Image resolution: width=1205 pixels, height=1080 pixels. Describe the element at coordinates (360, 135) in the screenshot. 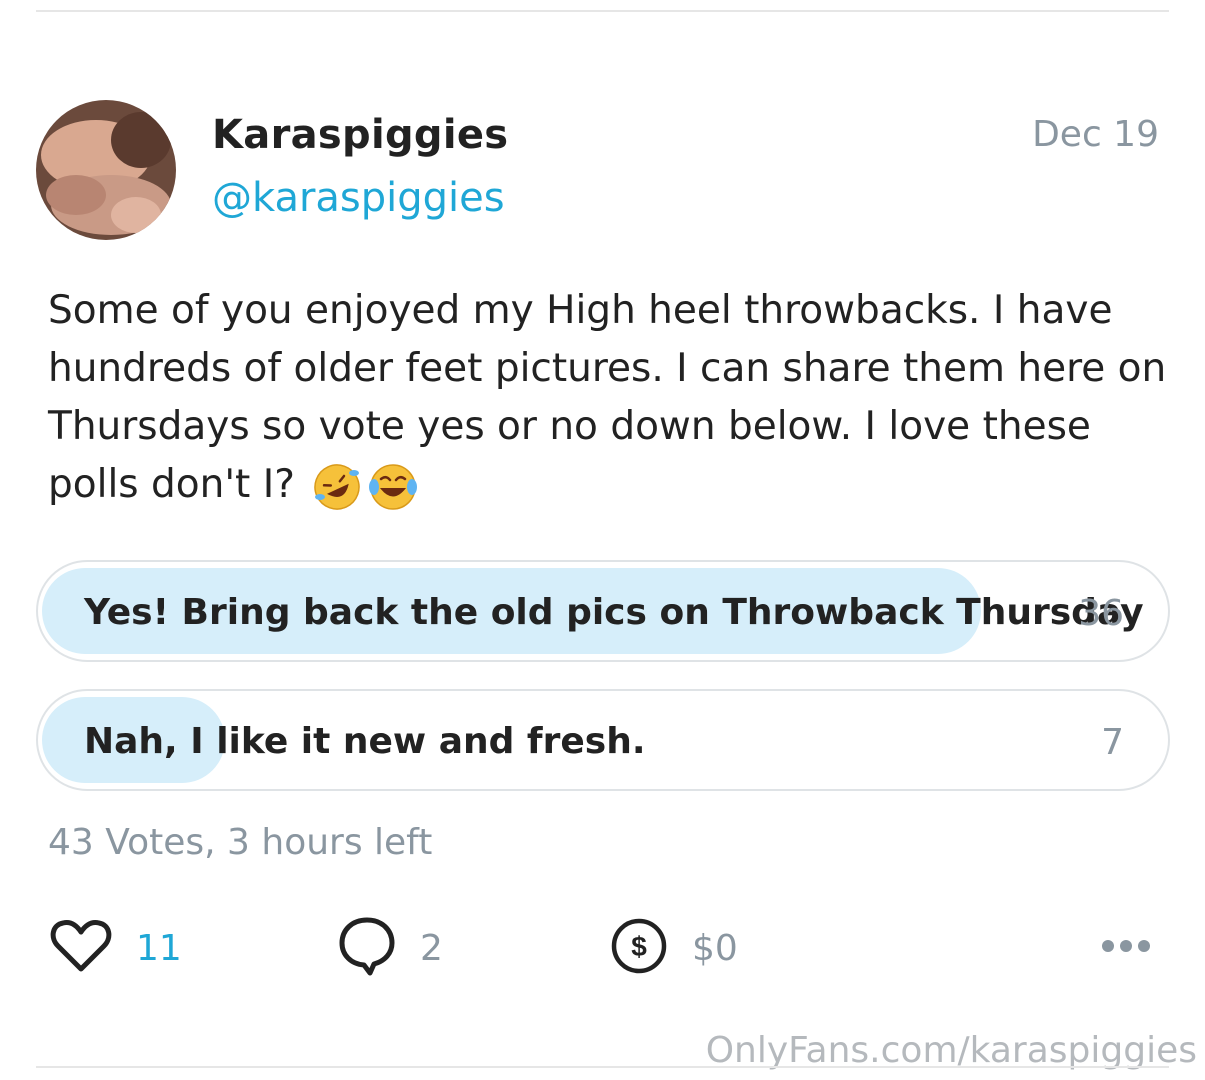

I see `author-name: Karaspiggies` at that location.